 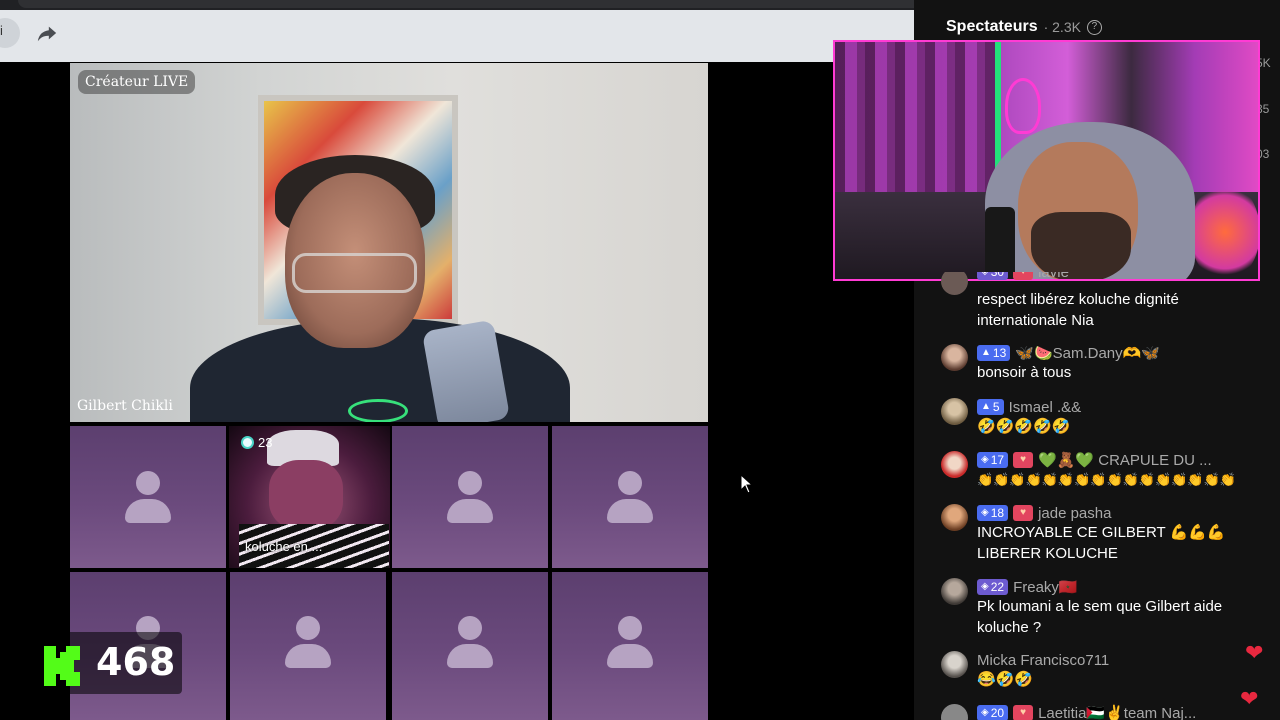 I want to click on level-badge: ◈30, so click(x=993, y=276).